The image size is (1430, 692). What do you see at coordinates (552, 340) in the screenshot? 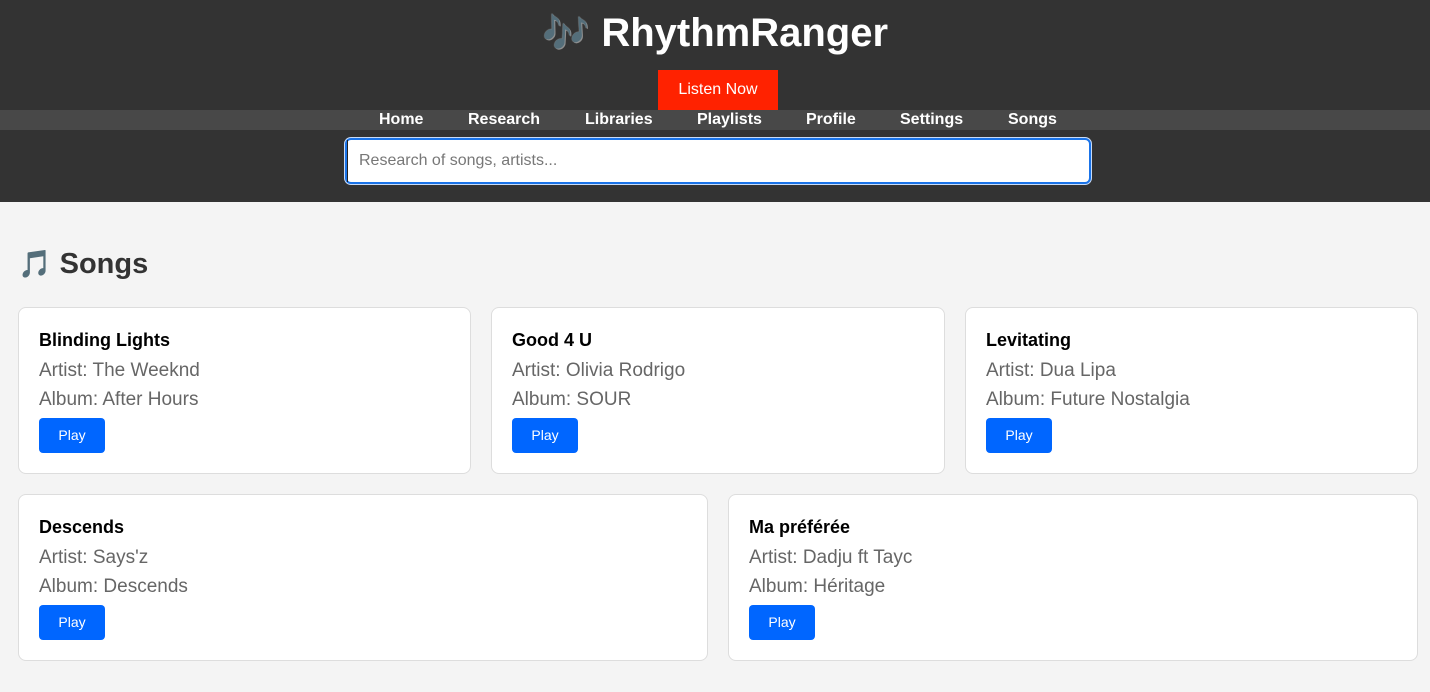
I see `song-title: Good 4 U` at bounding box center [552, 340].